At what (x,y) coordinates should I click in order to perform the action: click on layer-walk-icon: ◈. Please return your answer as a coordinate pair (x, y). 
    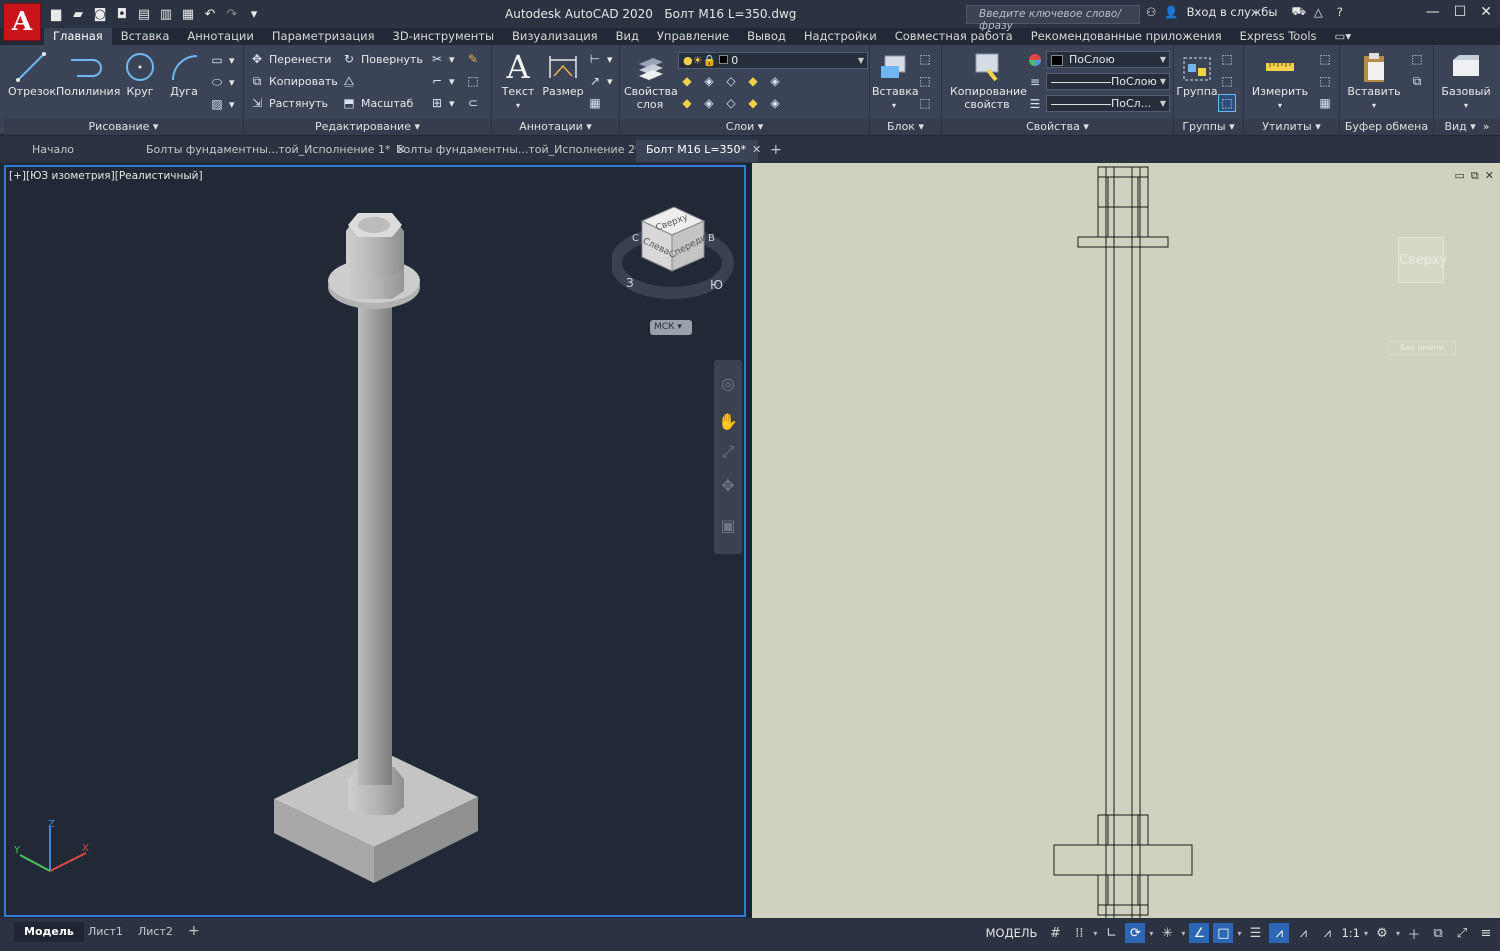
    Looking at the image, I should click on (775, 103).